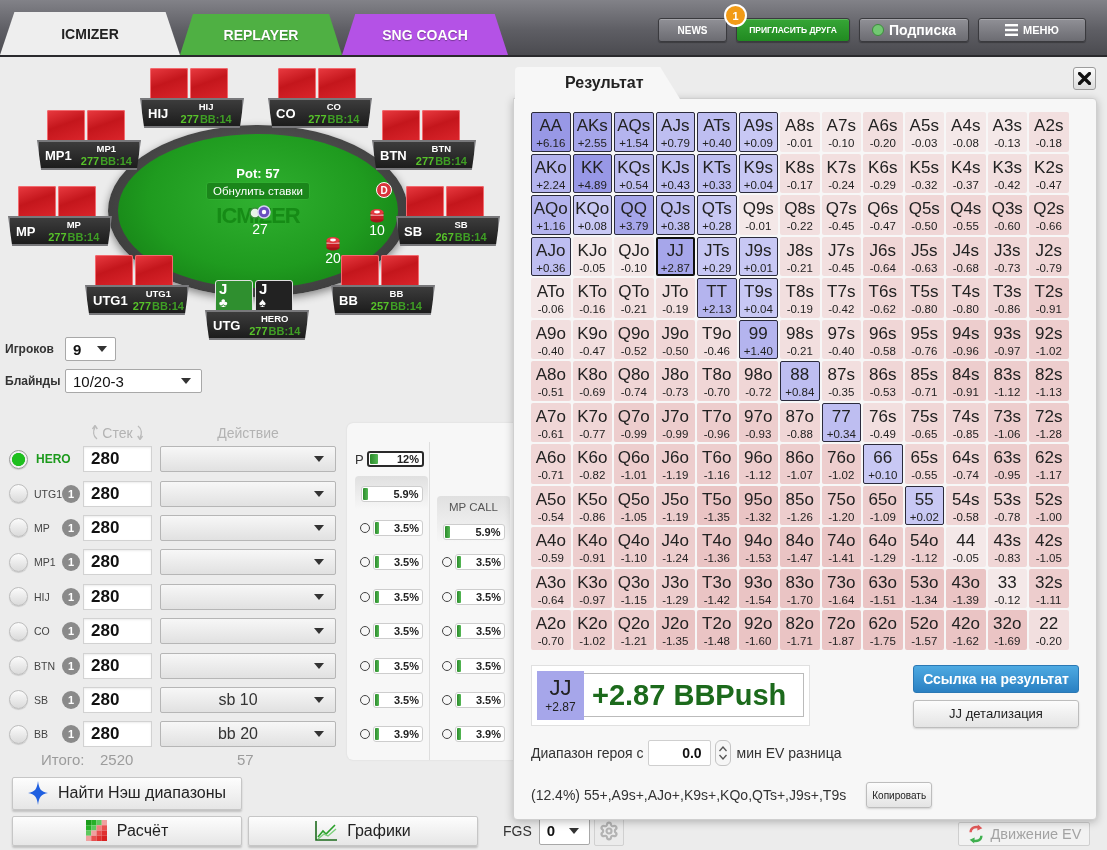 This screenshot has width=1107, height=850. What do you see at coordinates (966, 547) in the screenshot?
I see `hand-cell: 44 -0.05` at bounding box center [966, 547].